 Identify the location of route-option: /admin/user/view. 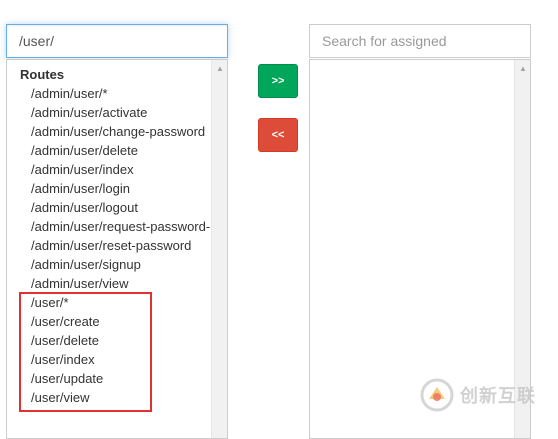
(80, 283).